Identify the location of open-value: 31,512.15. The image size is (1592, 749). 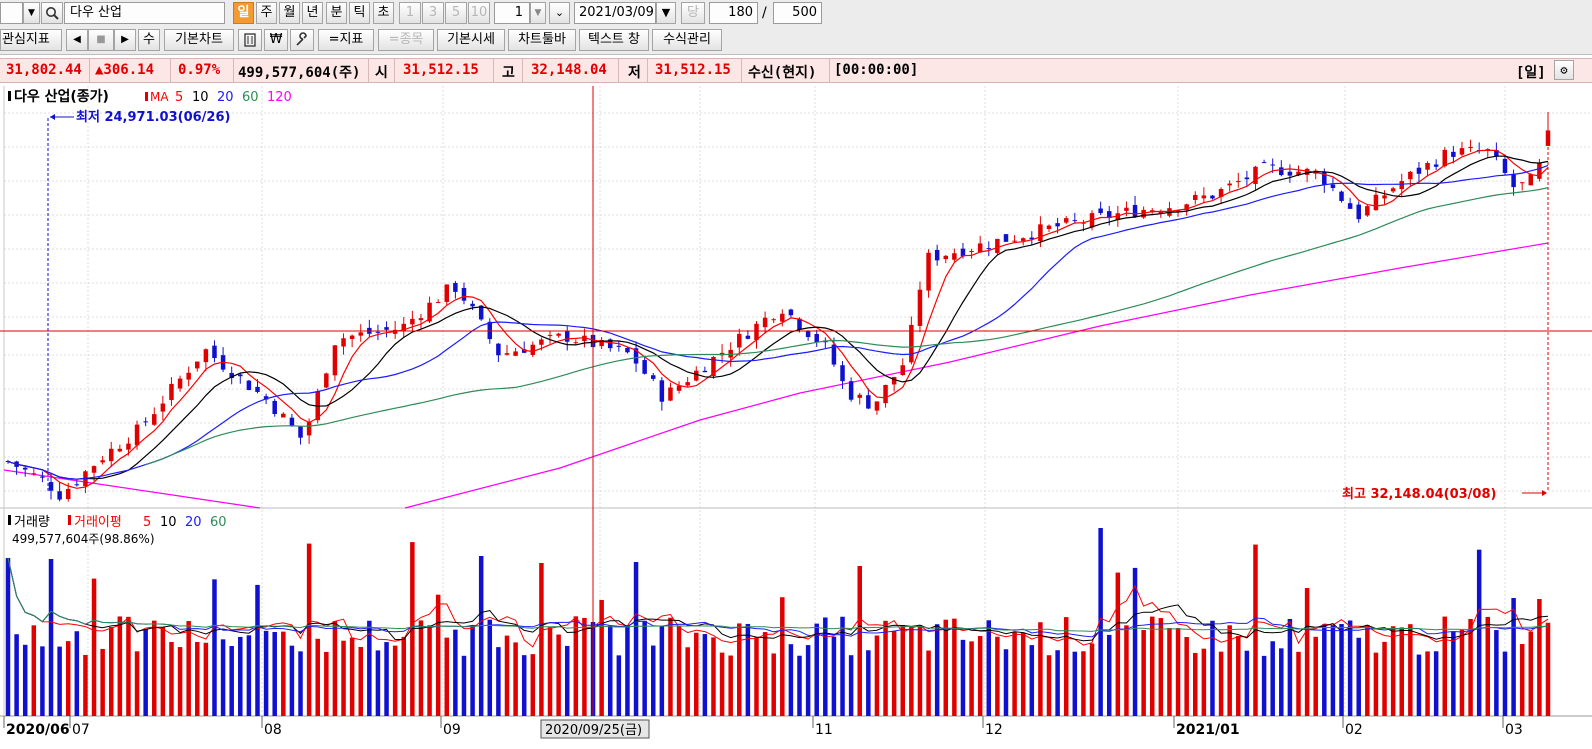
(441, 70).